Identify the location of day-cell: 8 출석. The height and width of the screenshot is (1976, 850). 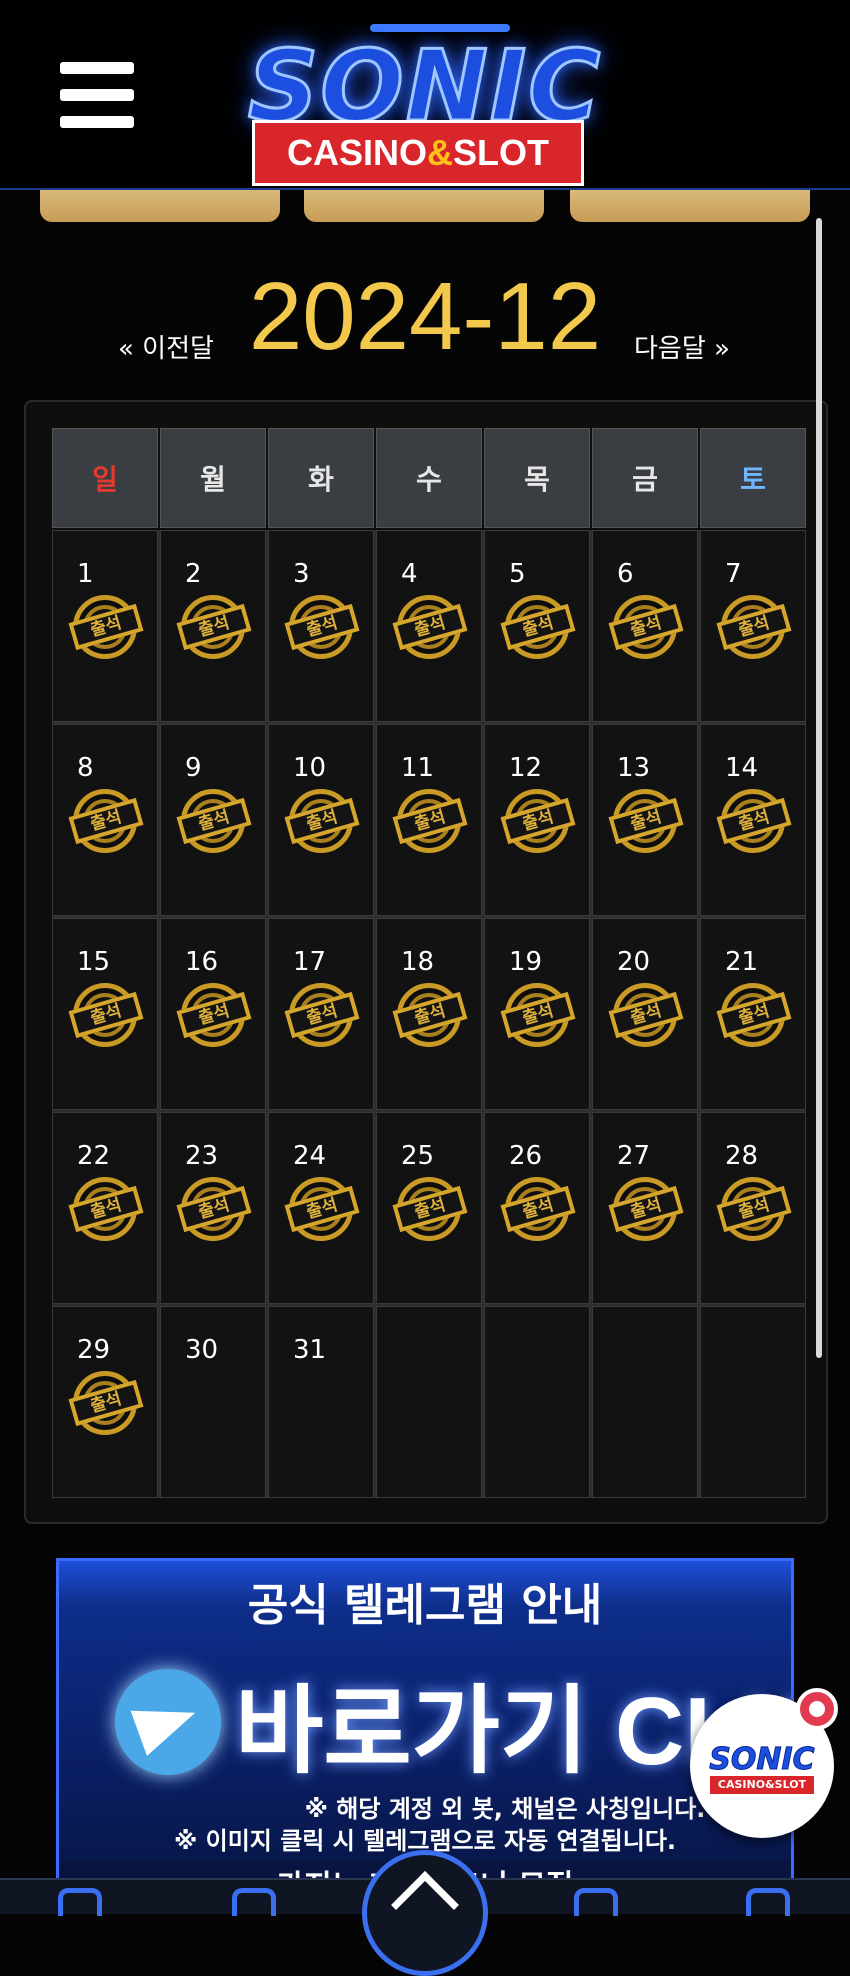
(105, 820).